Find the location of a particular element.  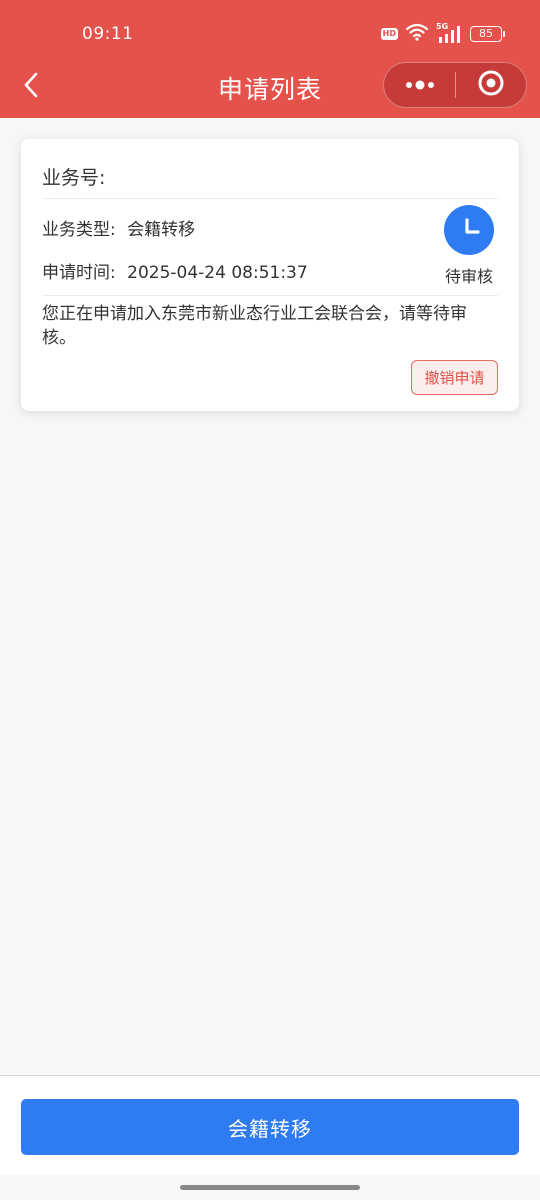

wifi-icon is located at coordinates (417, 34).